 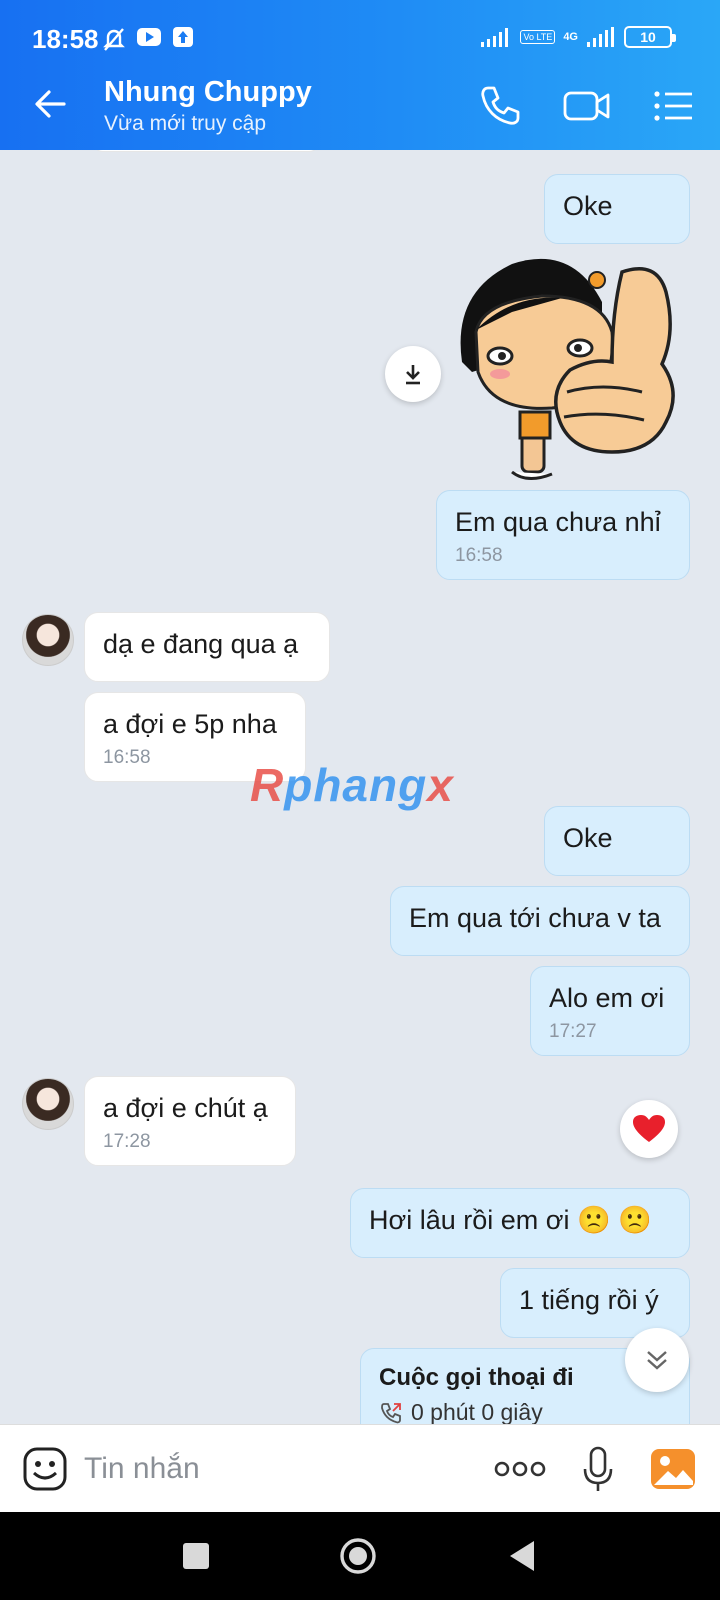 What do you see at coordinates (674, 106) in the screenshot?
I see `menu-list-icon` at bounding box center [674, 106].